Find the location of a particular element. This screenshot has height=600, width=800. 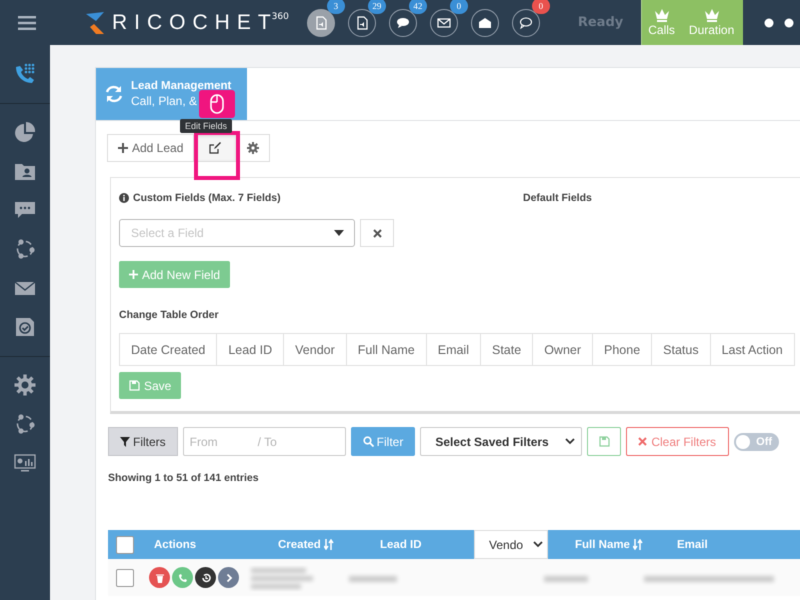

logo-superscript: 360 is located at coordinates (280, 17).